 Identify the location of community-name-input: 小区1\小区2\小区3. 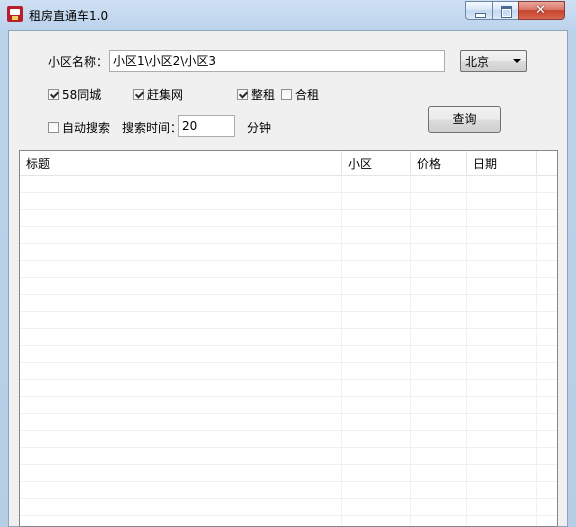
(277, 61).